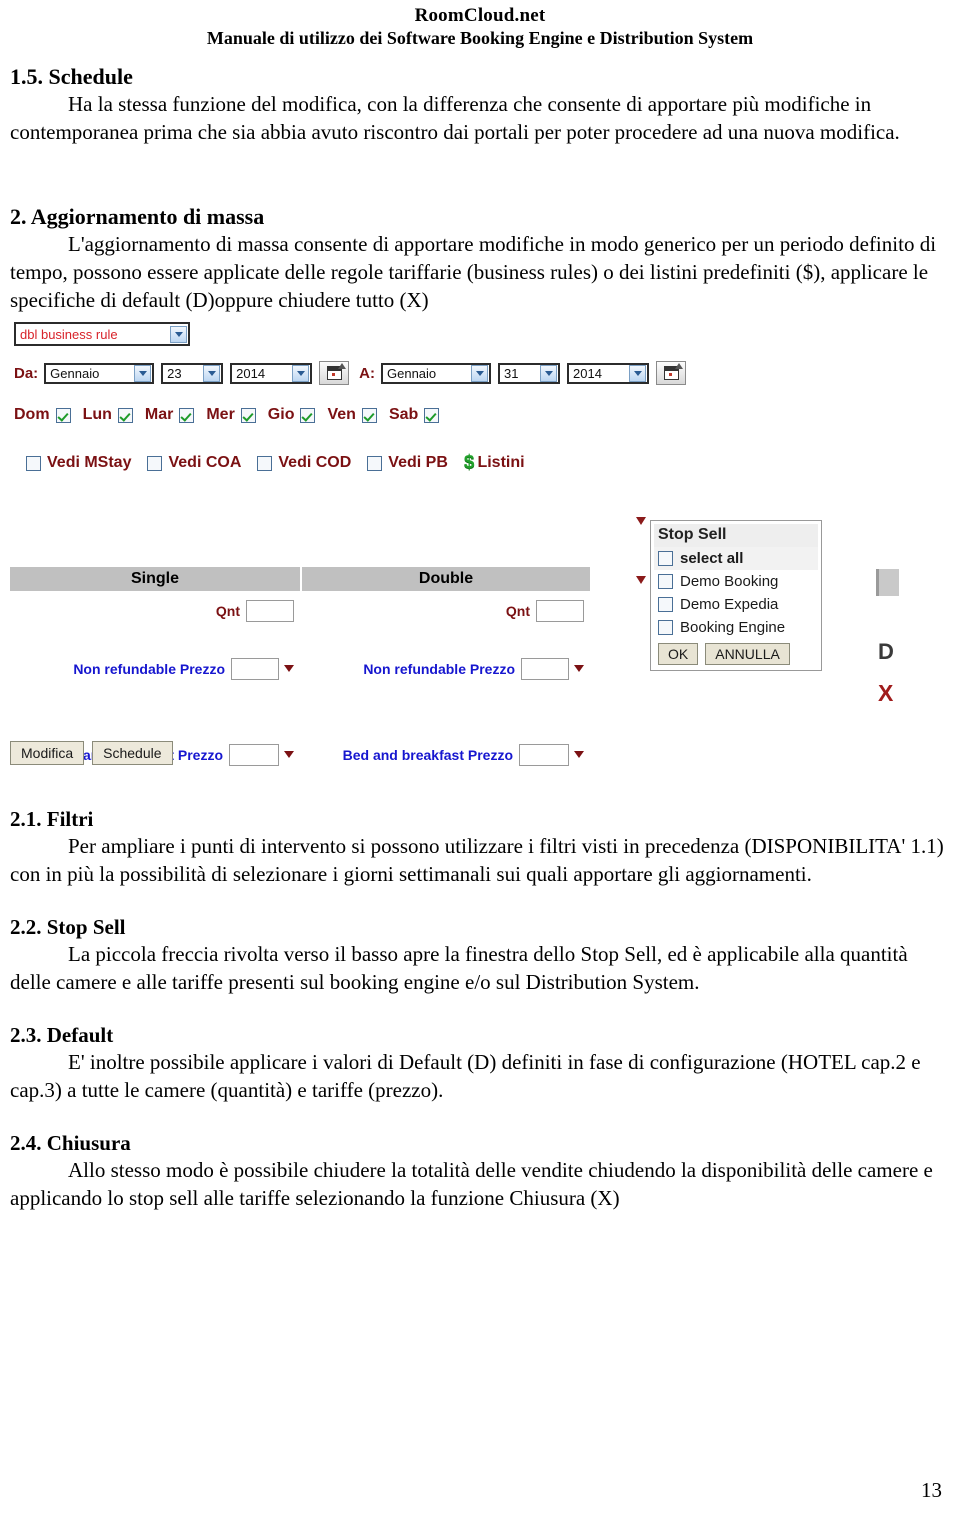 This screenshot has height=1515, width=960. What do you see at coordinates (220, 414) in the screenshot?
I see `weekday-label: Mer` at bounding box center [220, 414].